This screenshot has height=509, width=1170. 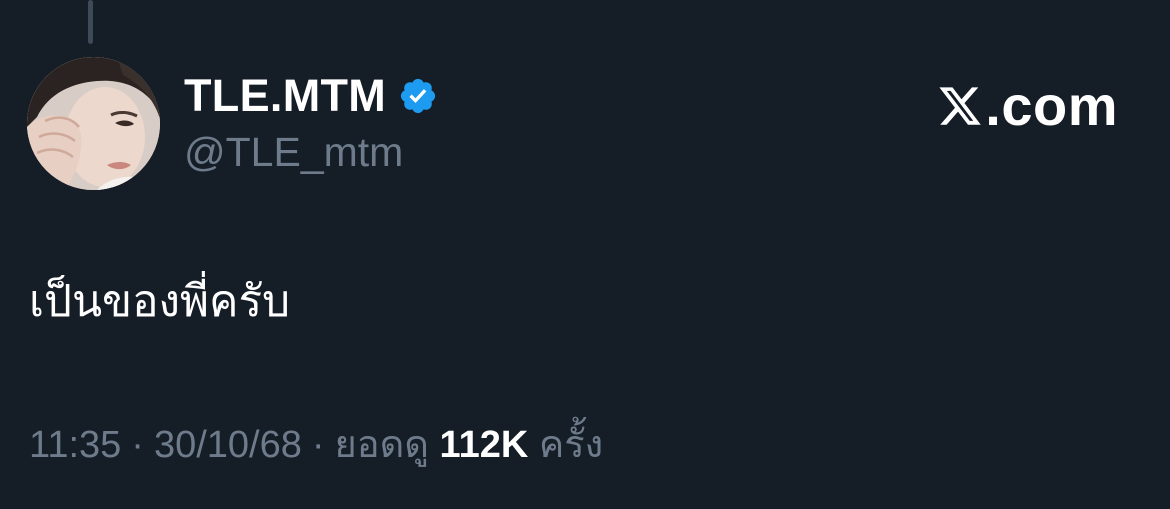 I want to click on x-logo-icon, so click(x=960, y=106).